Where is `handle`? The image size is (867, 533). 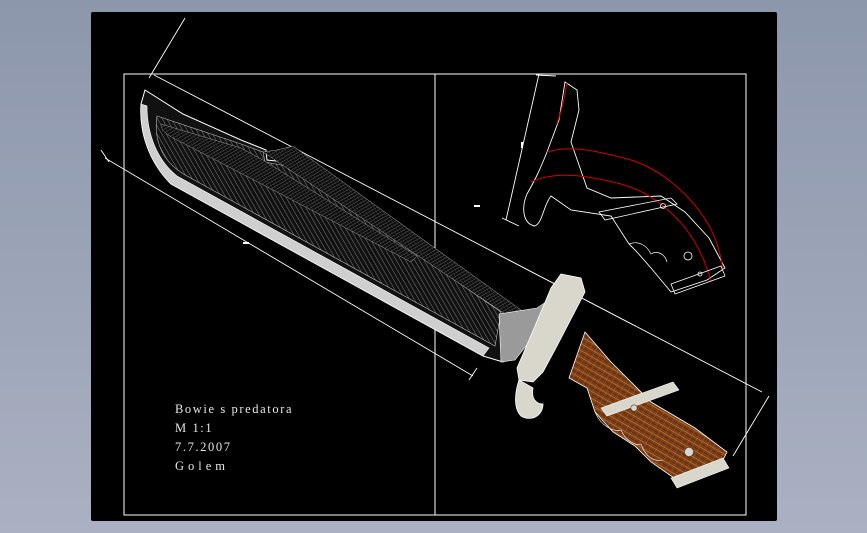 handle is located at coordinates (649, 410).